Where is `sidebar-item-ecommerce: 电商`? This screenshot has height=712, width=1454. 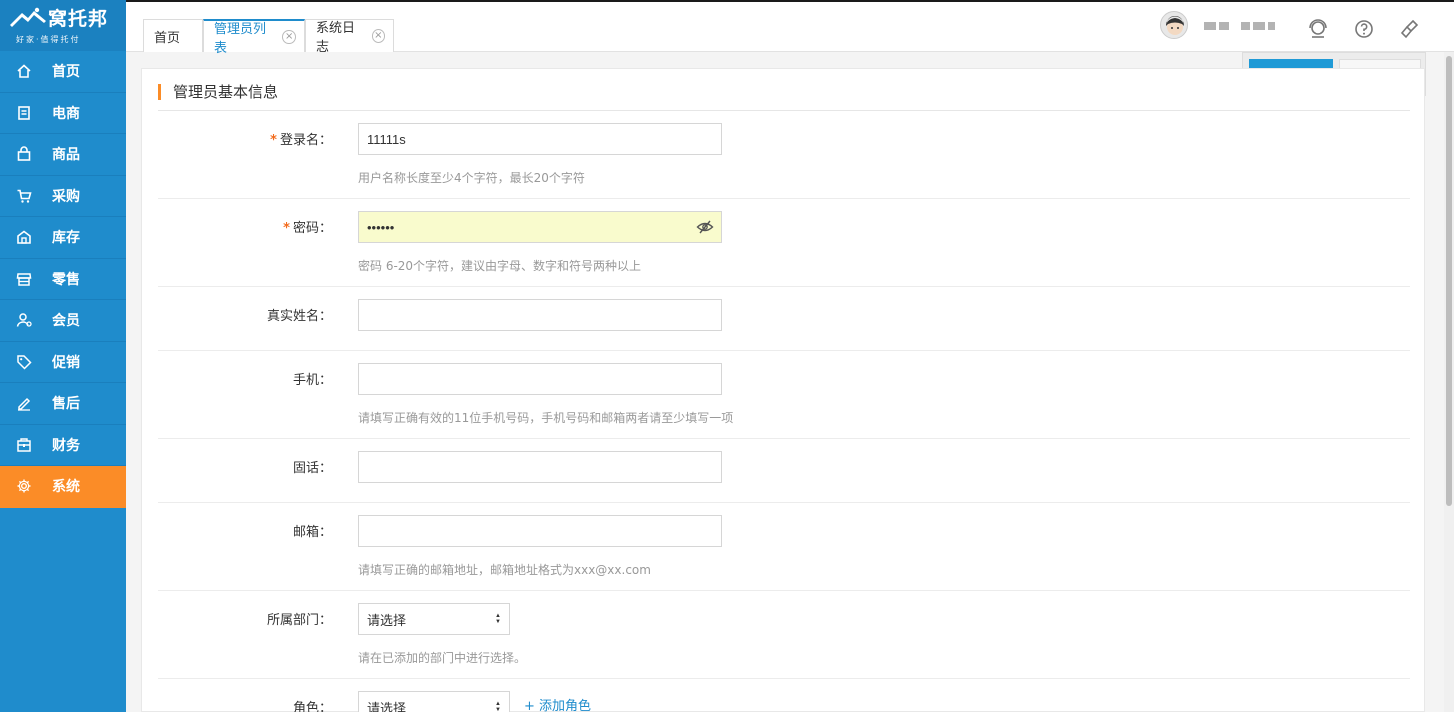 sidebar-item-ecommerce: 电商 is located at coordinates (63, 113).